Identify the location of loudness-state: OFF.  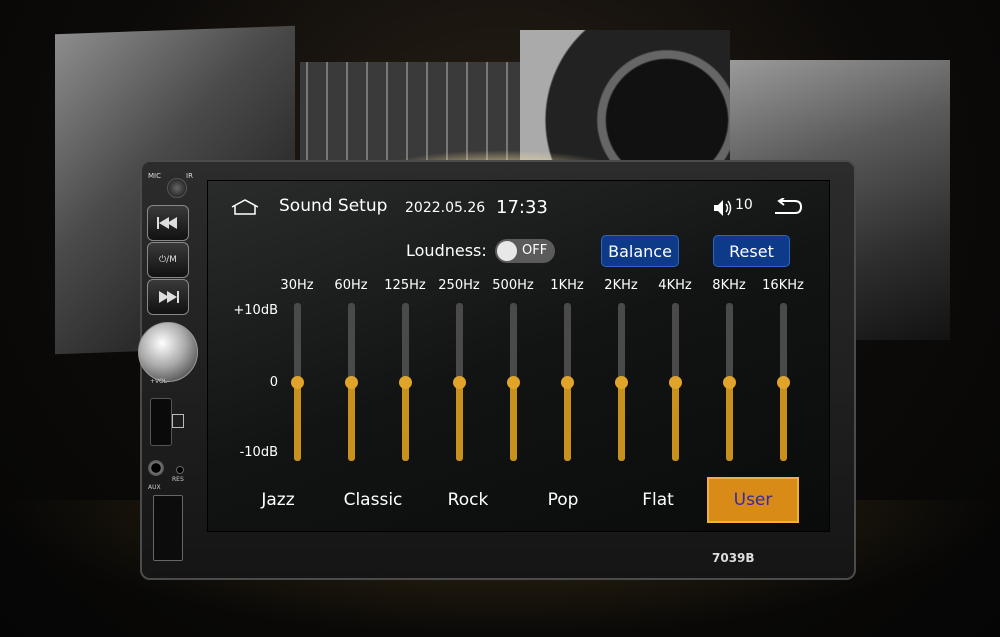
(535, 250).